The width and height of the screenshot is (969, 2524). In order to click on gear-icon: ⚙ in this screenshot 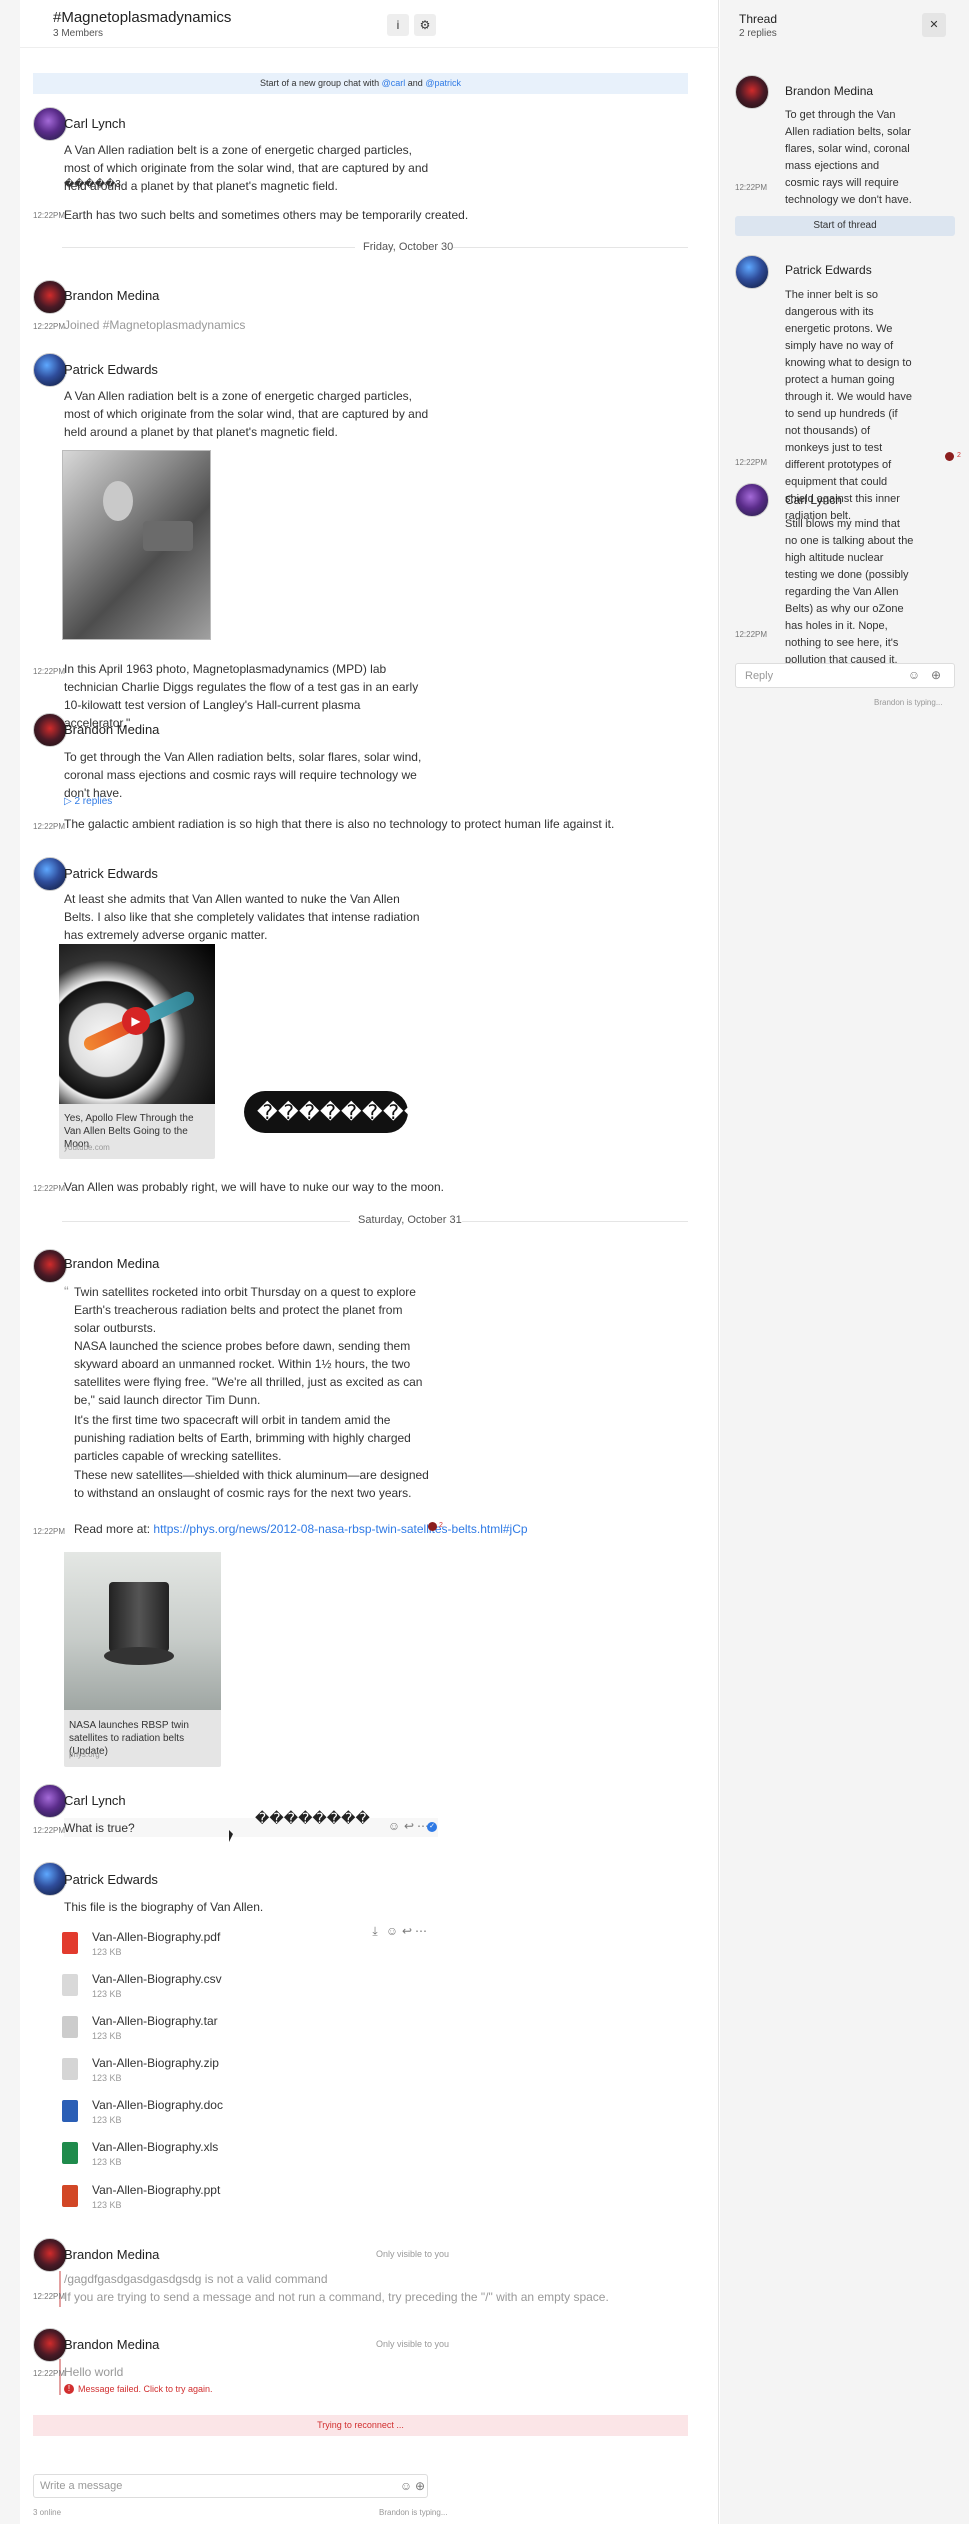, I will do `click(425, 25)`.